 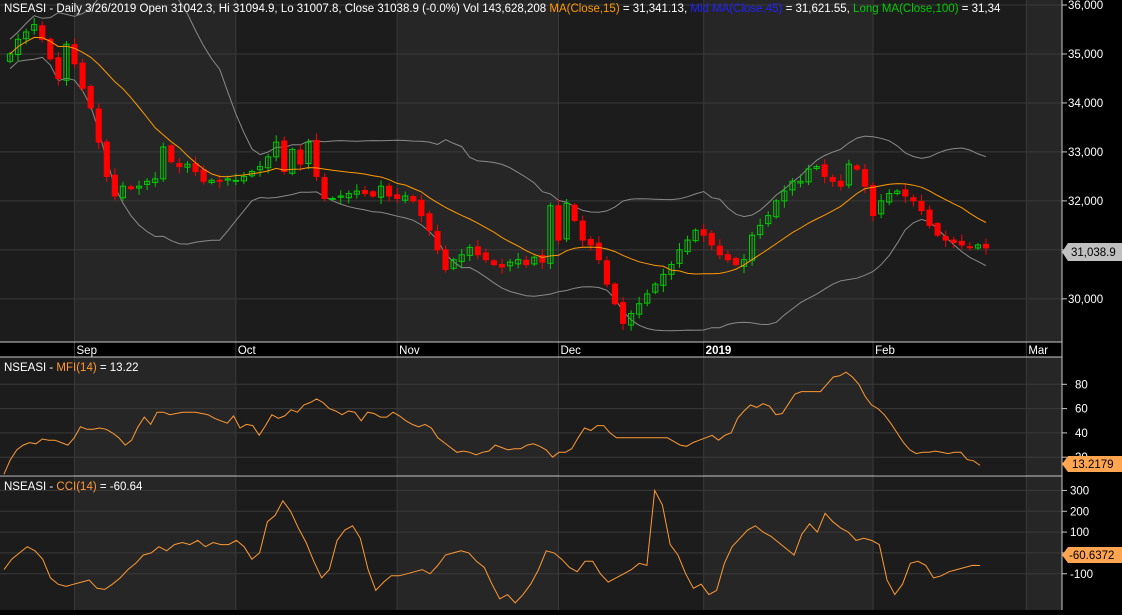 What do you see at coordinates (980, 9) in the screenshot?
I see `header-ma-long-value: = 31,34` at bounding box center [980, 9].